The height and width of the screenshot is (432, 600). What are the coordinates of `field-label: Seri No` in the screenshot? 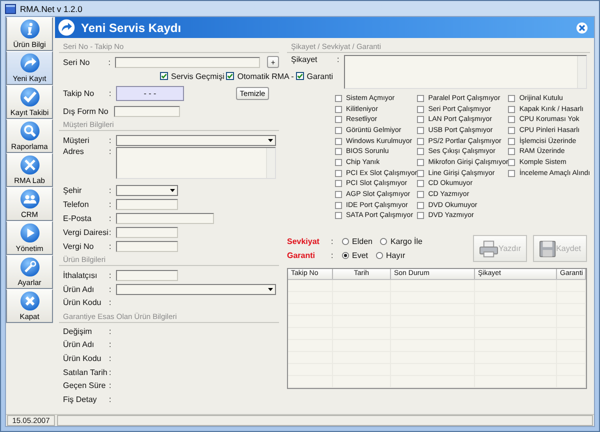 It's located at (77, 62).